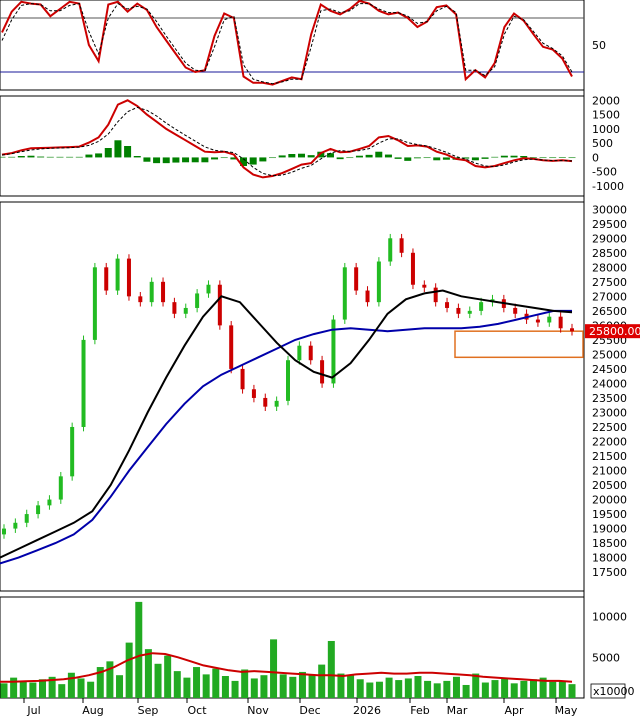 The image size is (640, 719). I want to click on macd-panel: 2000 150010005000 -500-1000, so click(312, 143).